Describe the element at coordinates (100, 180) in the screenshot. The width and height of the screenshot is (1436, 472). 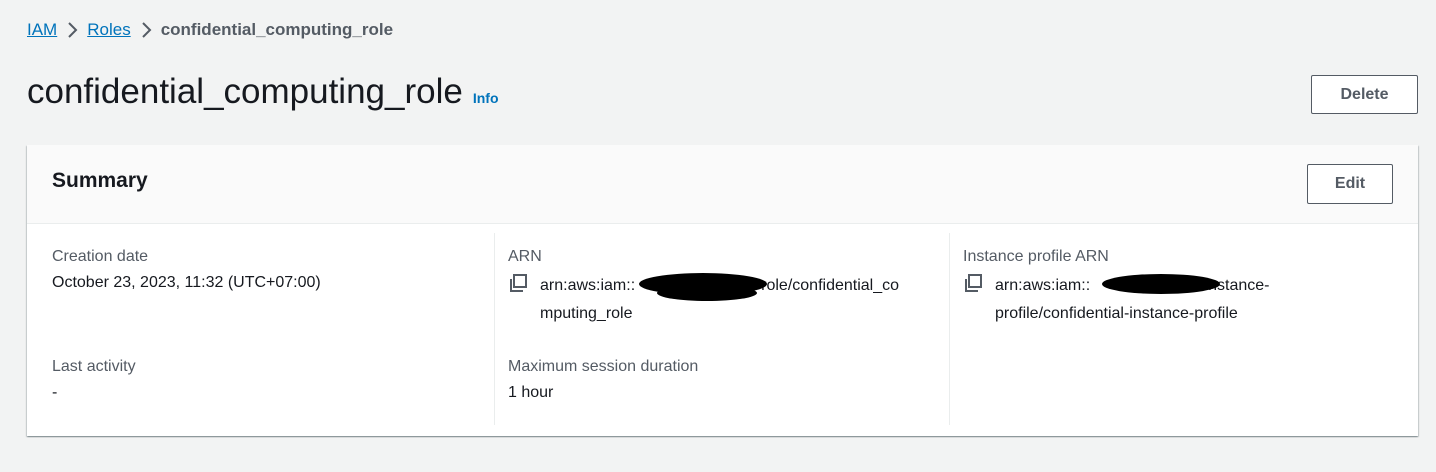
I see `summary-title: Summary` at that location.